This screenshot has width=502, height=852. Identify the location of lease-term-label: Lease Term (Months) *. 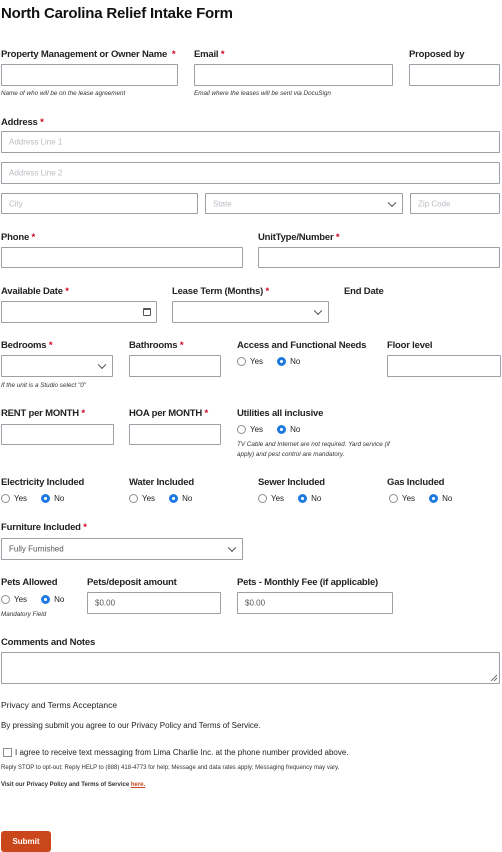
(220, 291).